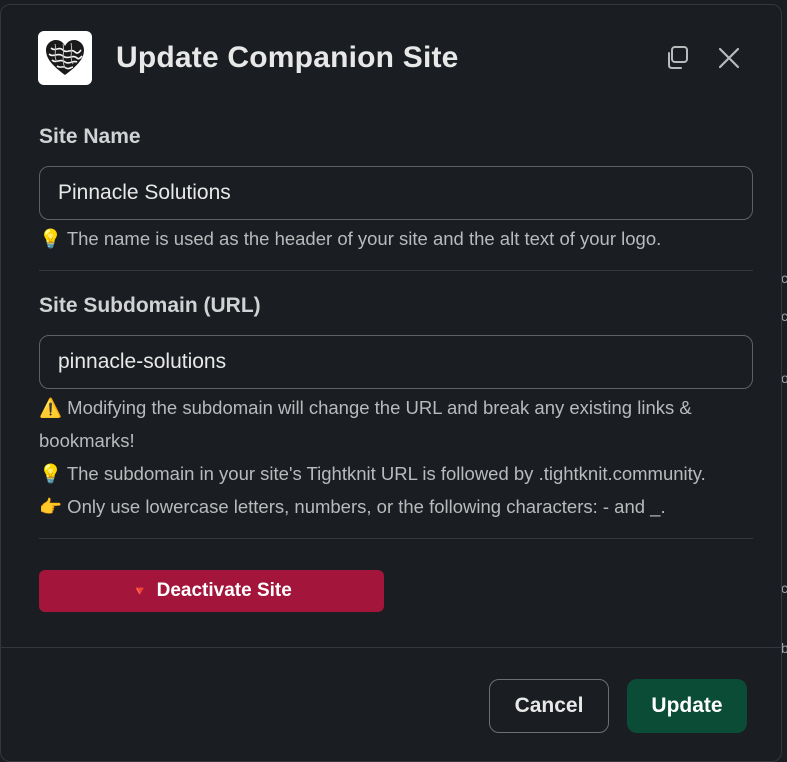 The height and width of the screenshot is (762, 787). I want to click on header-actions, so click(706, 58).